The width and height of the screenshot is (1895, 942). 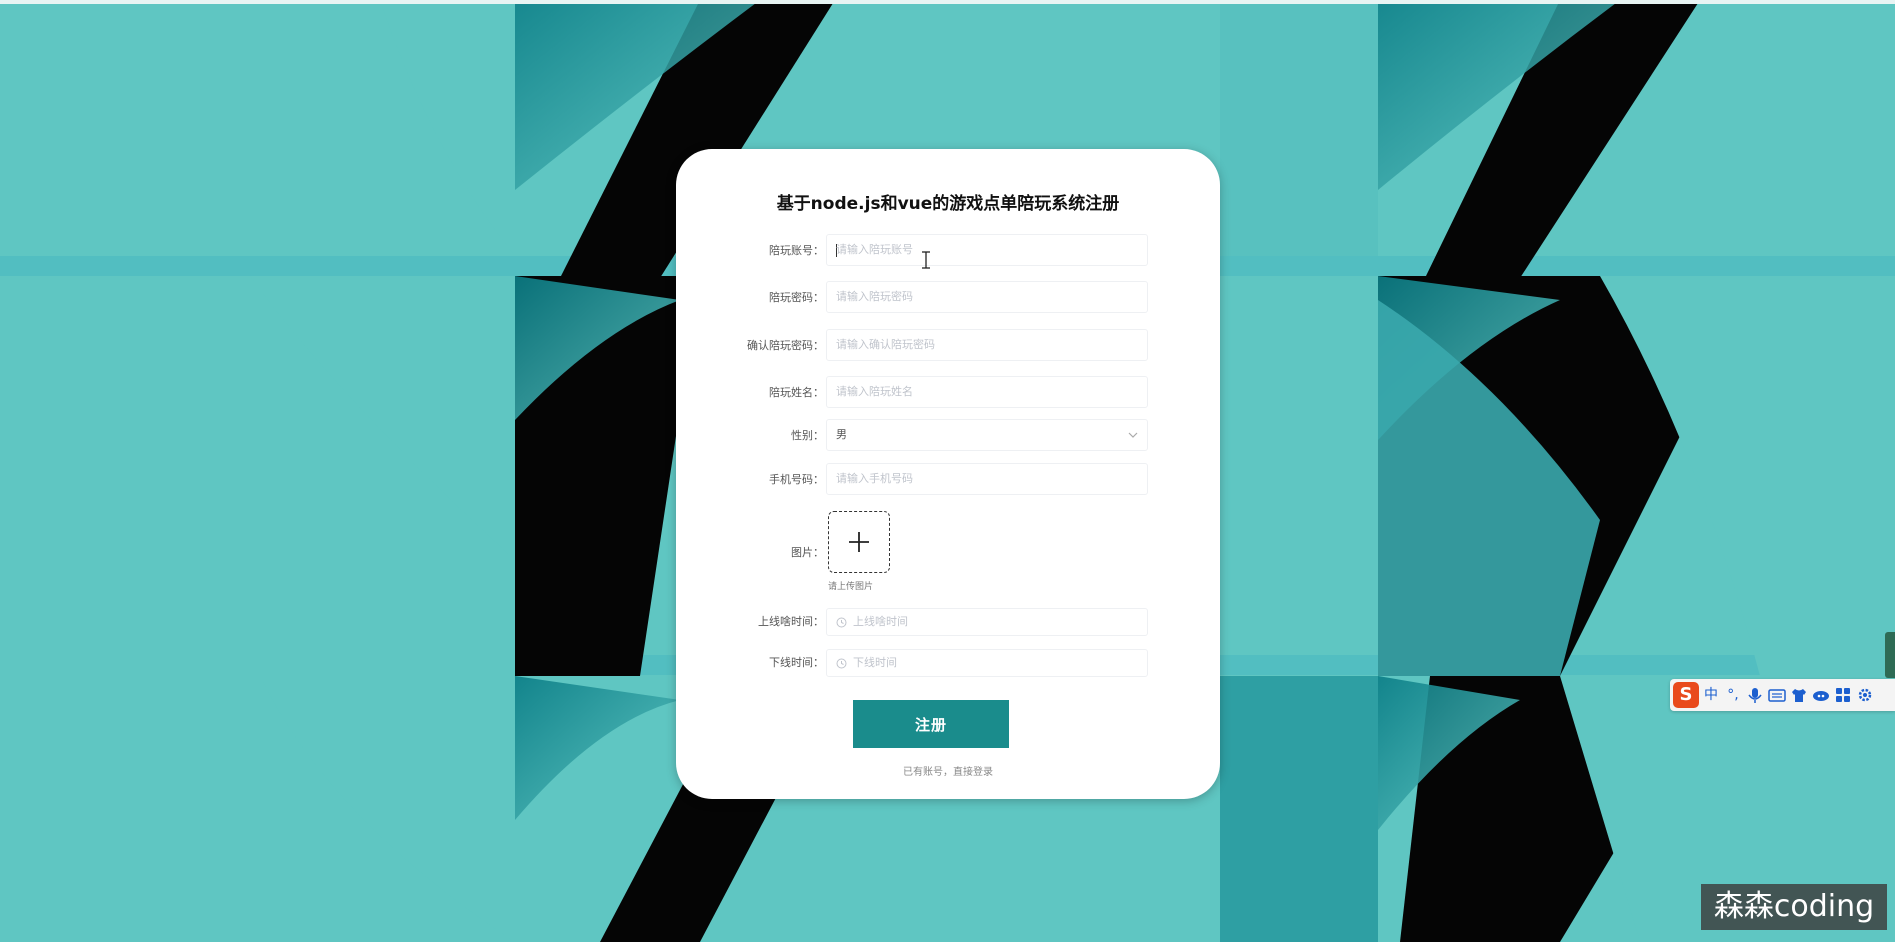 I want to click on confirm-password-placeholder: 请输入确认陪玩密码, so click(x=885, y=344).